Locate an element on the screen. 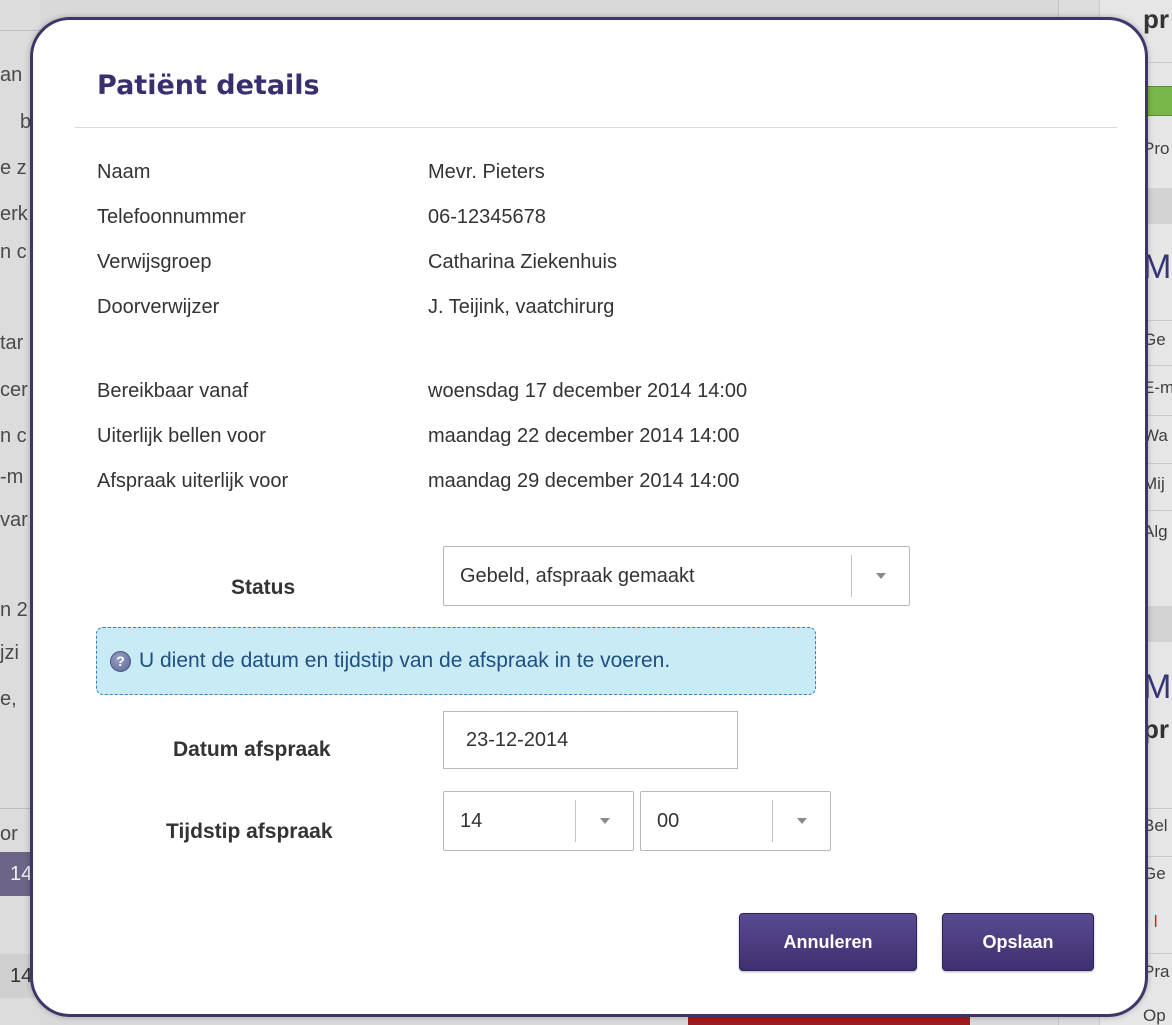 This screenshot has height=1025, width=1172. background-text: cer is located at coordinates (14, 390).